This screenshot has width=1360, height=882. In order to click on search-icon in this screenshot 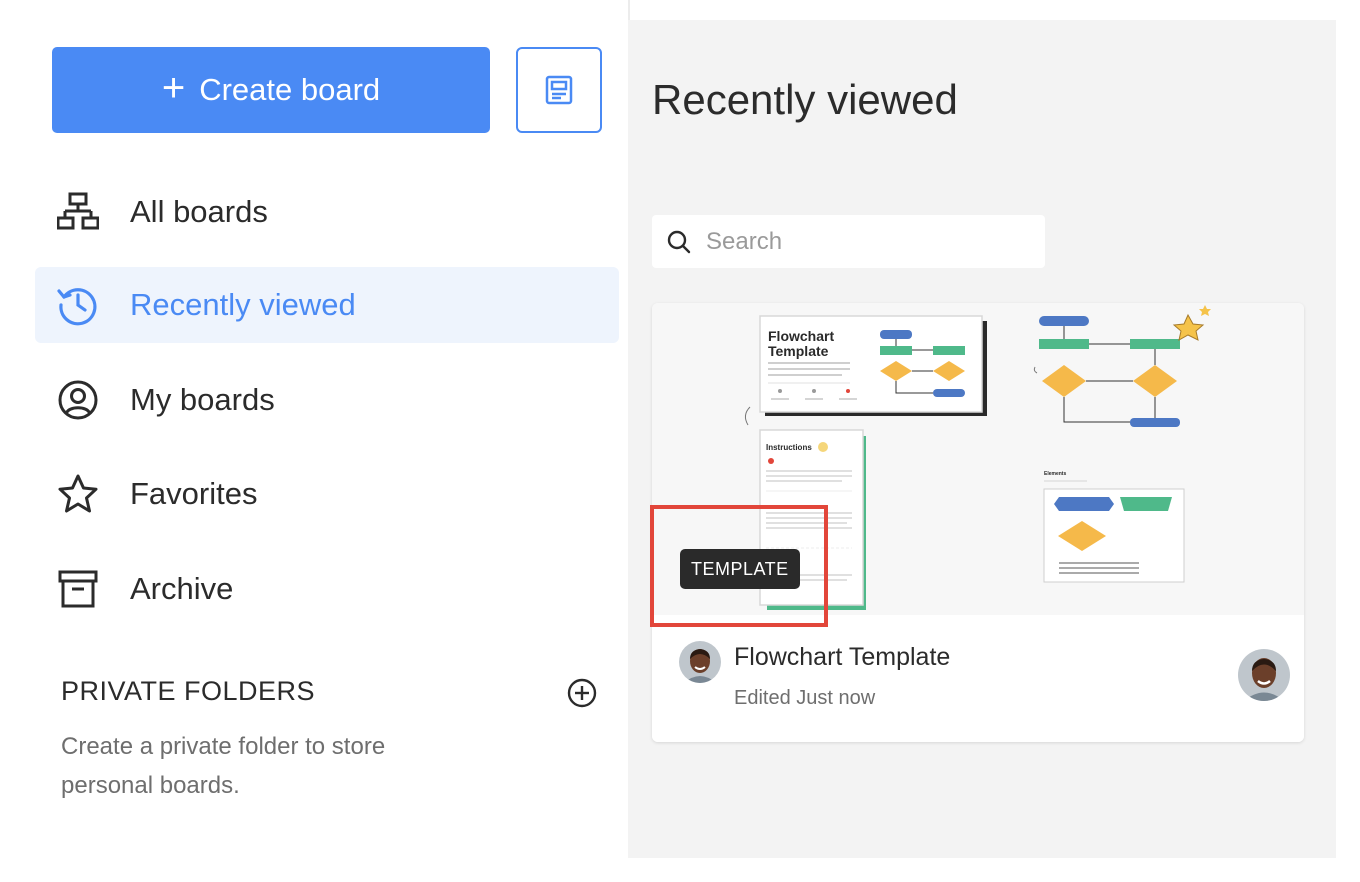, I will do `click(679, 241)`.